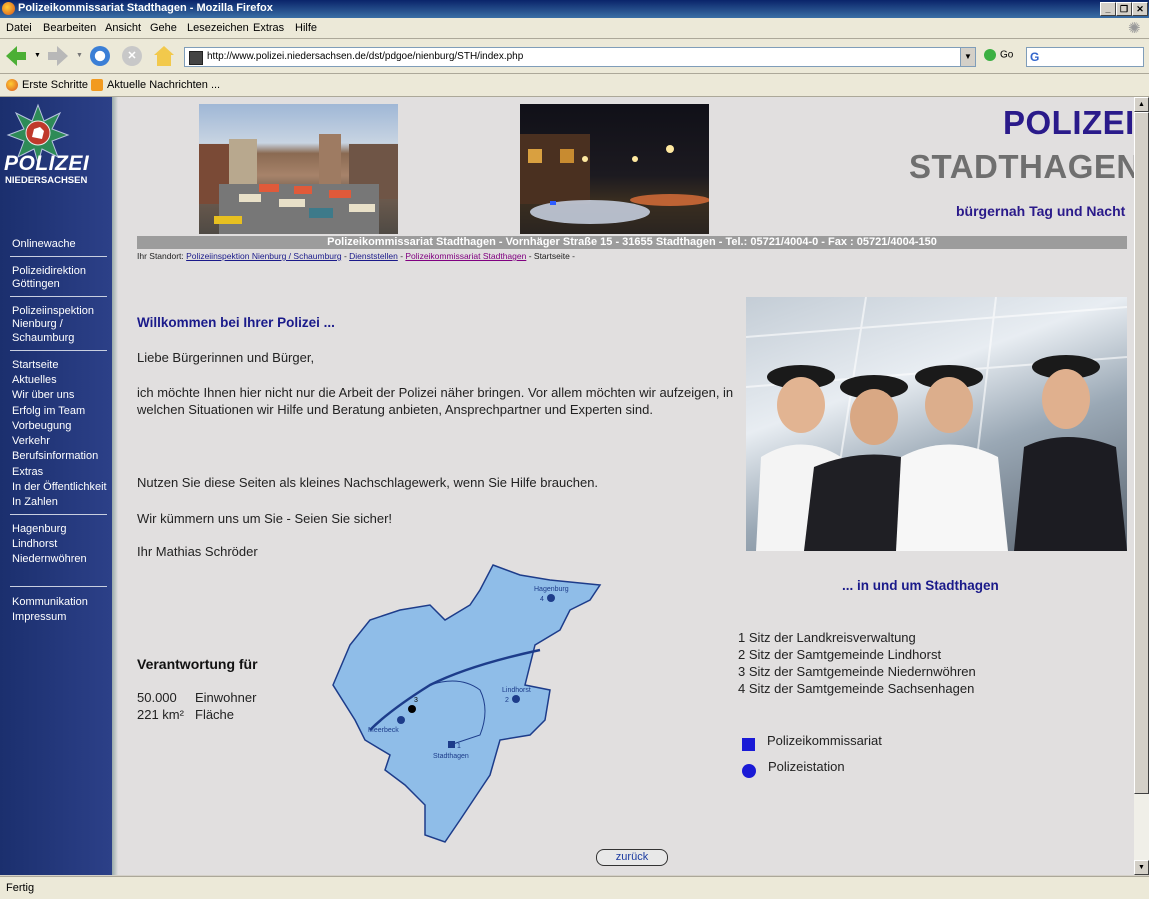  What do you see at coordinates (824, 740) in the screenshot?
I see `legend-label-commissariat: Polizeikommissariat` at bounding box center [824, 740].